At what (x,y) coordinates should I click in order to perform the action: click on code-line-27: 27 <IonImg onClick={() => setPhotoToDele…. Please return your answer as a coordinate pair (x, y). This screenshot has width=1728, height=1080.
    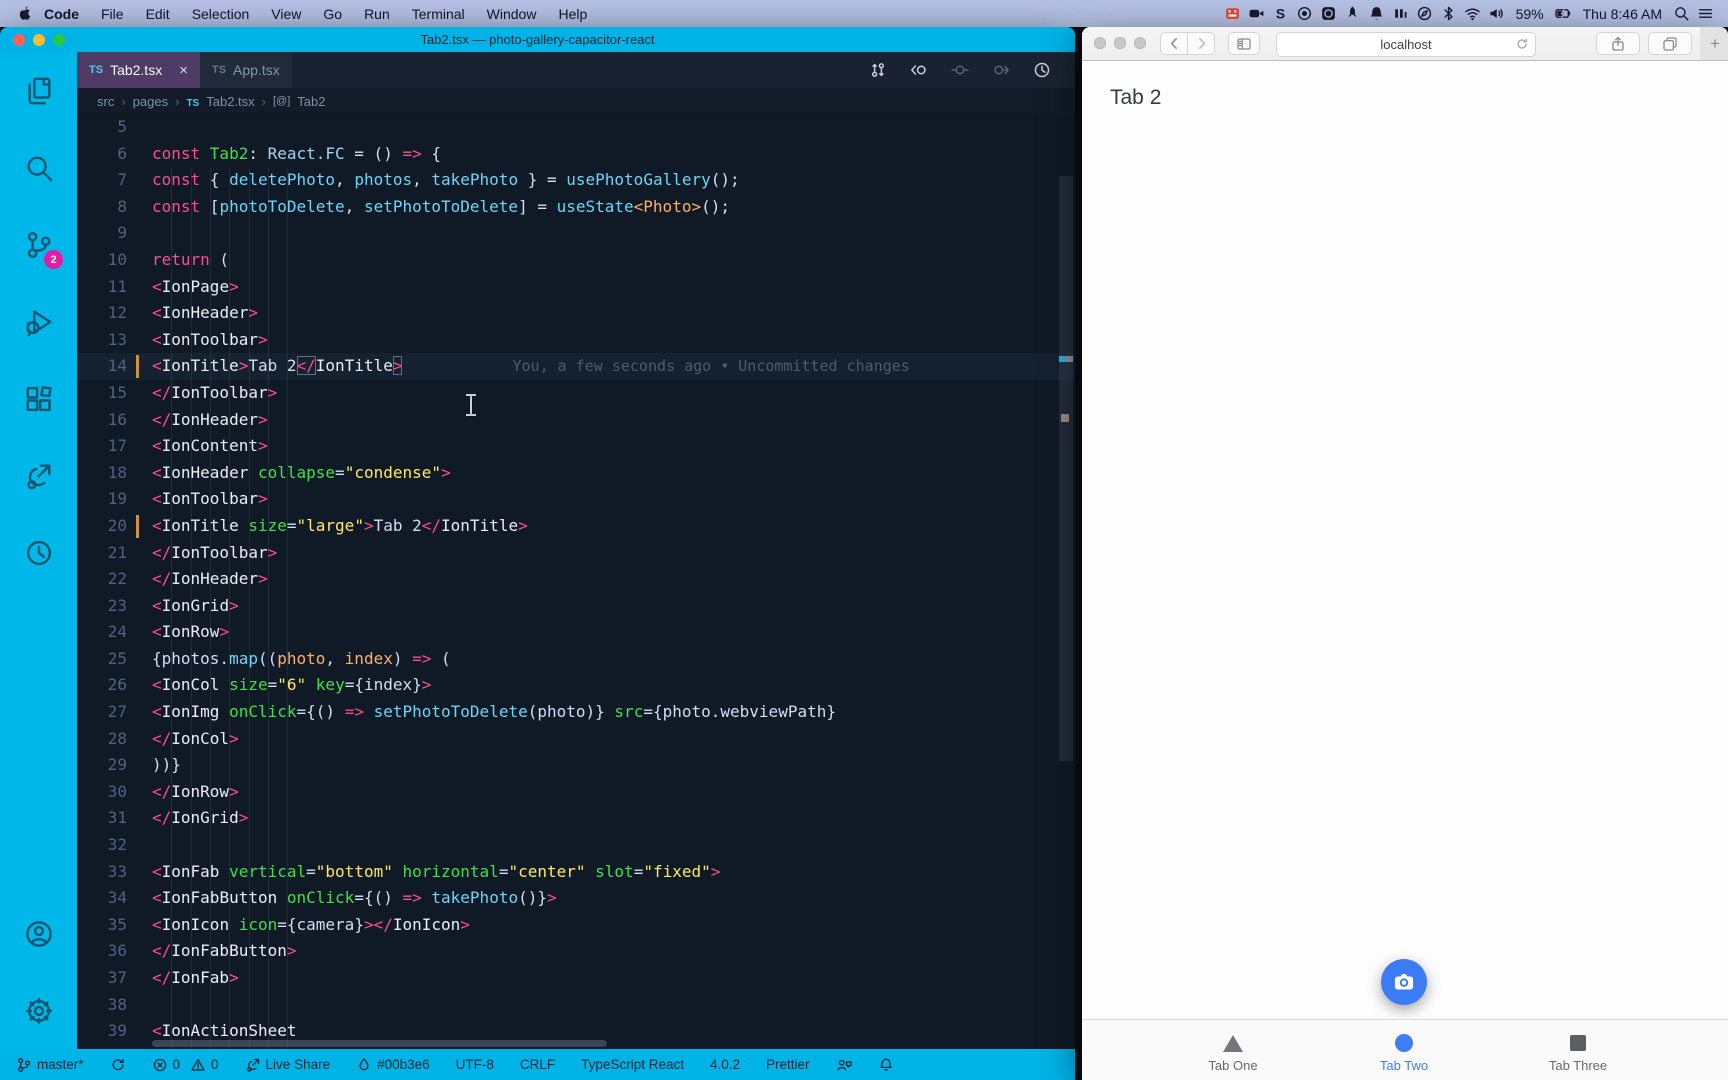
    Looking at the image, I should click on (576, 712).